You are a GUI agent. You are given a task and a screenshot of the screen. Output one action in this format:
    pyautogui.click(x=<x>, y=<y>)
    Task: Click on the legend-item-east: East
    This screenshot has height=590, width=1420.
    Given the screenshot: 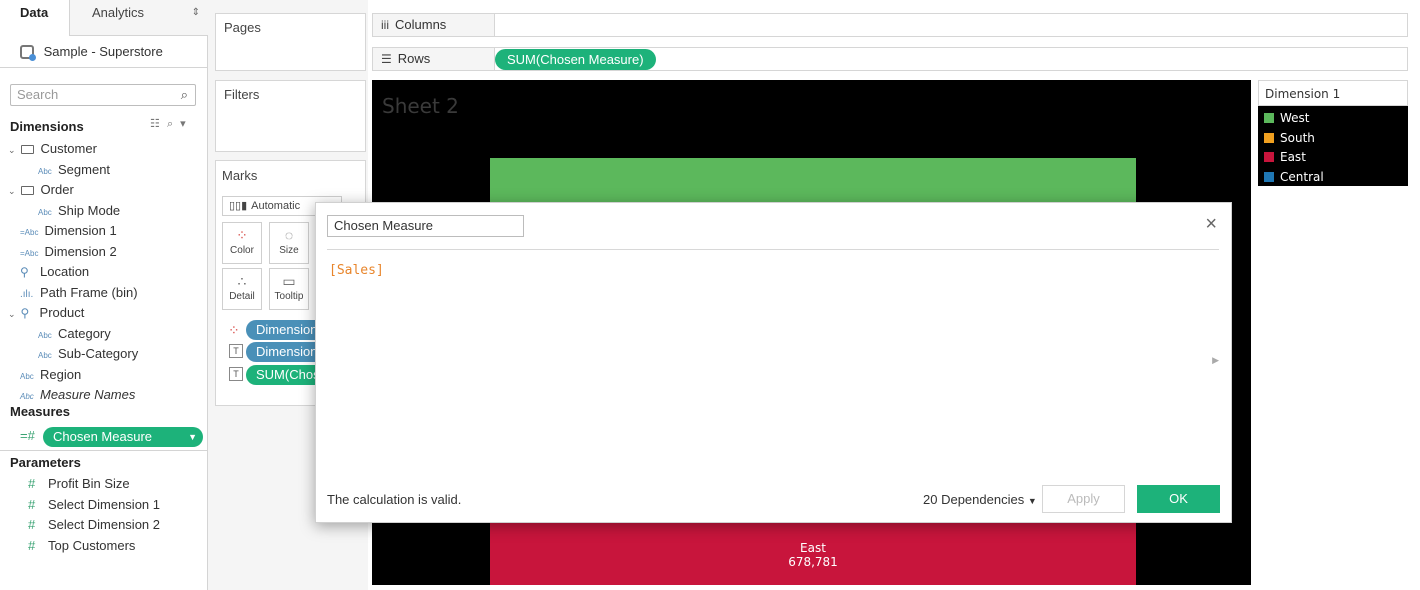 What is the action you would take?
    pyautogui.click(x=1285, y=157)
    